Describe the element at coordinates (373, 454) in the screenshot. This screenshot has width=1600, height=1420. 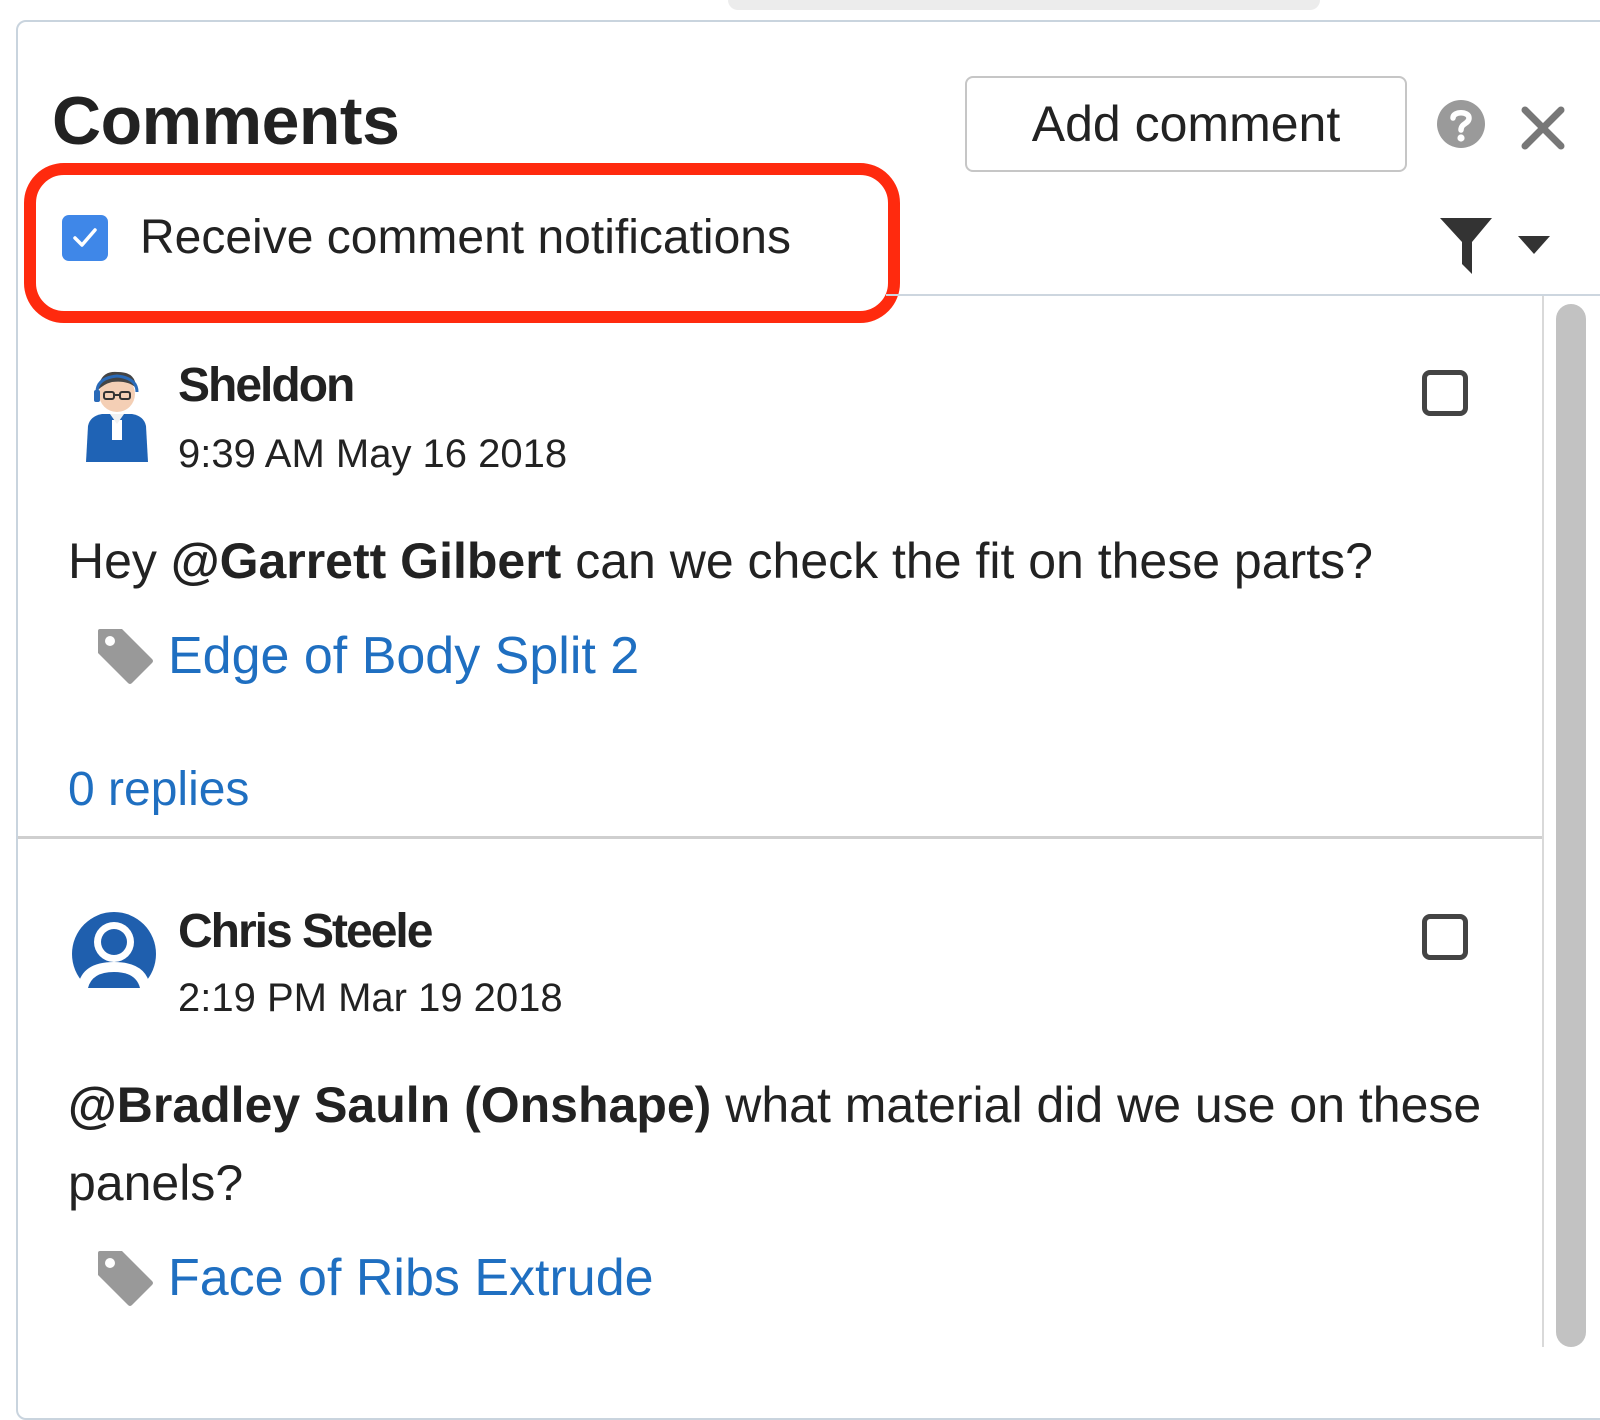
I see `comment-timestamp: 9:39 AM May 16 2018` at that location.